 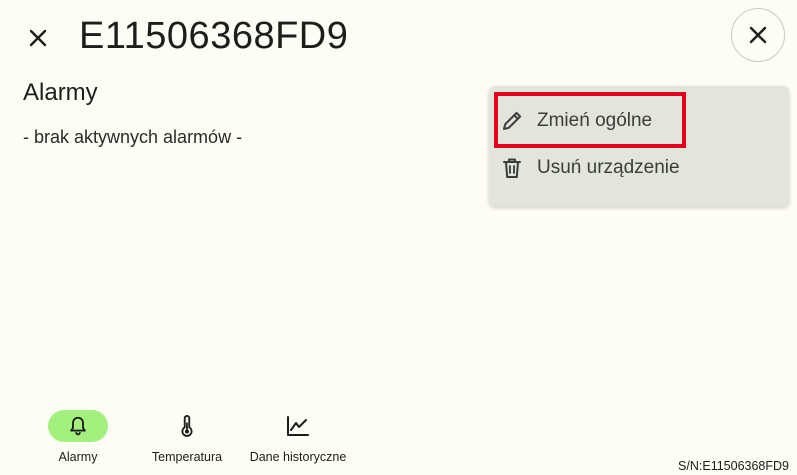 What do you see at coordinates (512, 120) in the screenshot?
I see `pencil-icon` at bounding box center [512, 120].